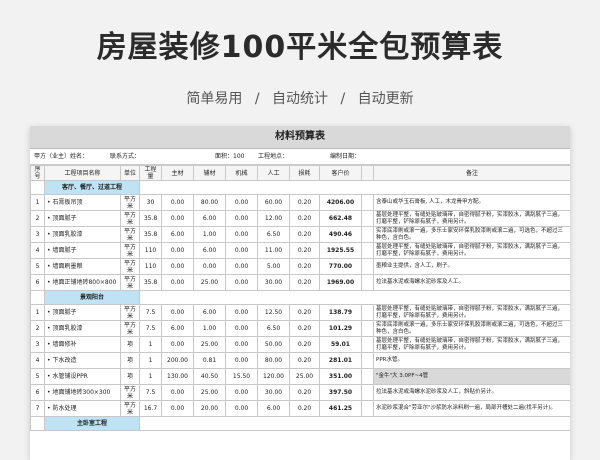 The width and height of the screenshot is (600, 460). Describe the element at coordinates (130, 173) in the screenshot. I see `header-cell: 单位` at that location.